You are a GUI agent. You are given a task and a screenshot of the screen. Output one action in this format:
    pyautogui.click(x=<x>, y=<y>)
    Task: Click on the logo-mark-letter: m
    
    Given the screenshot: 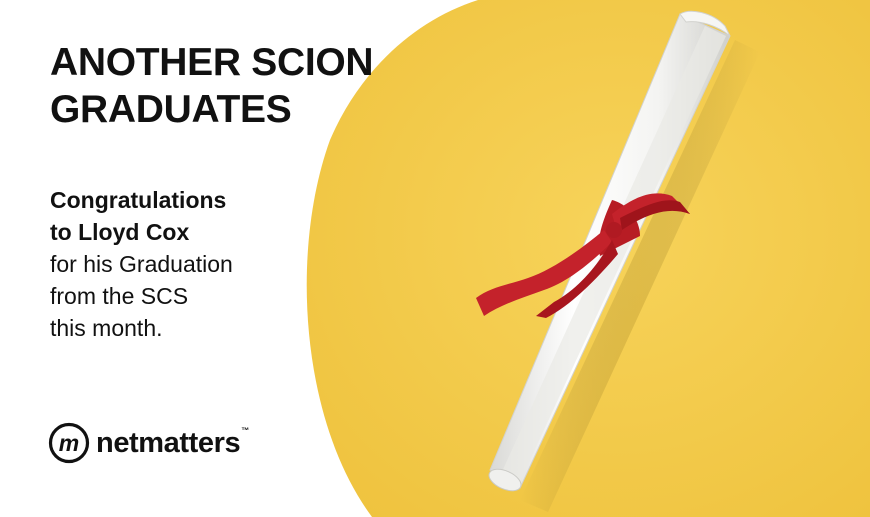 What is the action you would take?
    pyautogui.click(x=69, y=443)
    